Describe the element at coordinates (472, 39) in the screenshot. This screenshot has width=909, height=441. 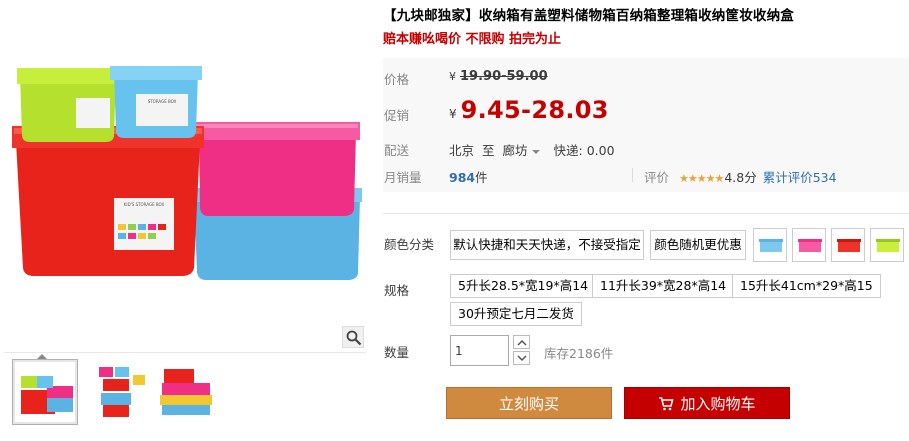
I see `product-subtitle: 赔本赚吆喝价 不限购 拍完为止` at that location.